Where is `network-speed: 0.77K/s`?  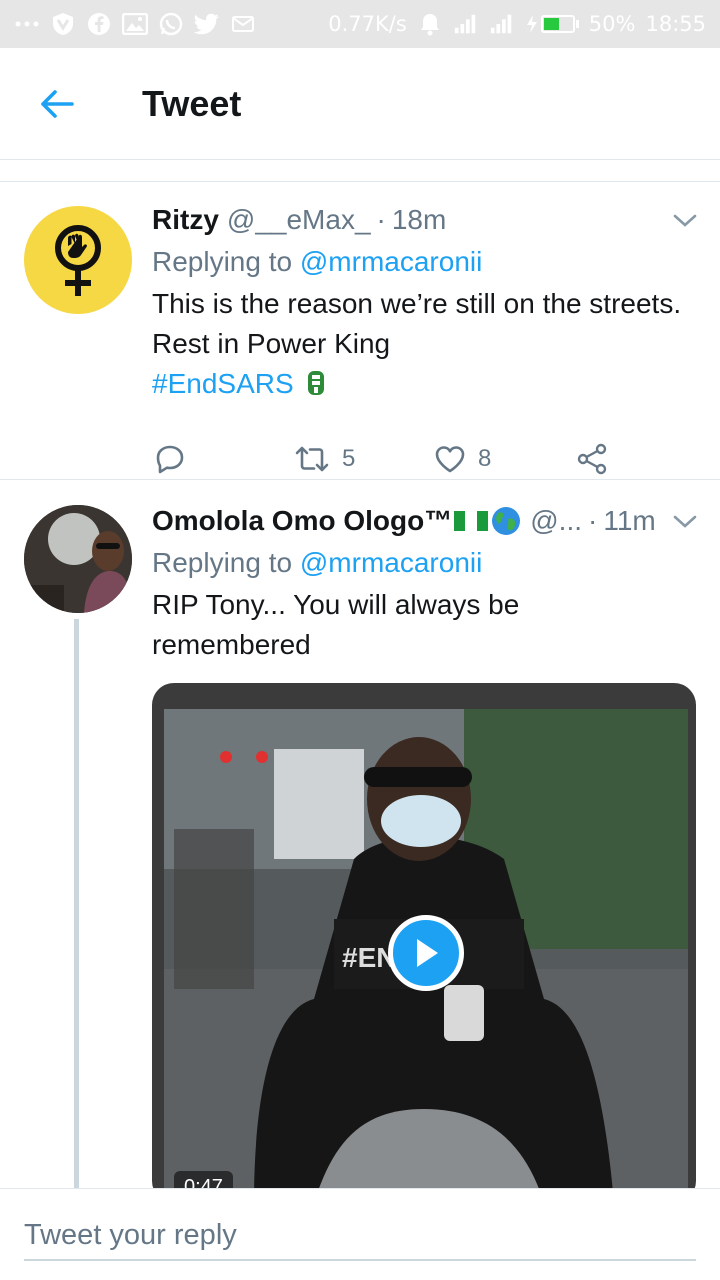 network-speed: 0.77K/s is located at coordinates (367, 24).